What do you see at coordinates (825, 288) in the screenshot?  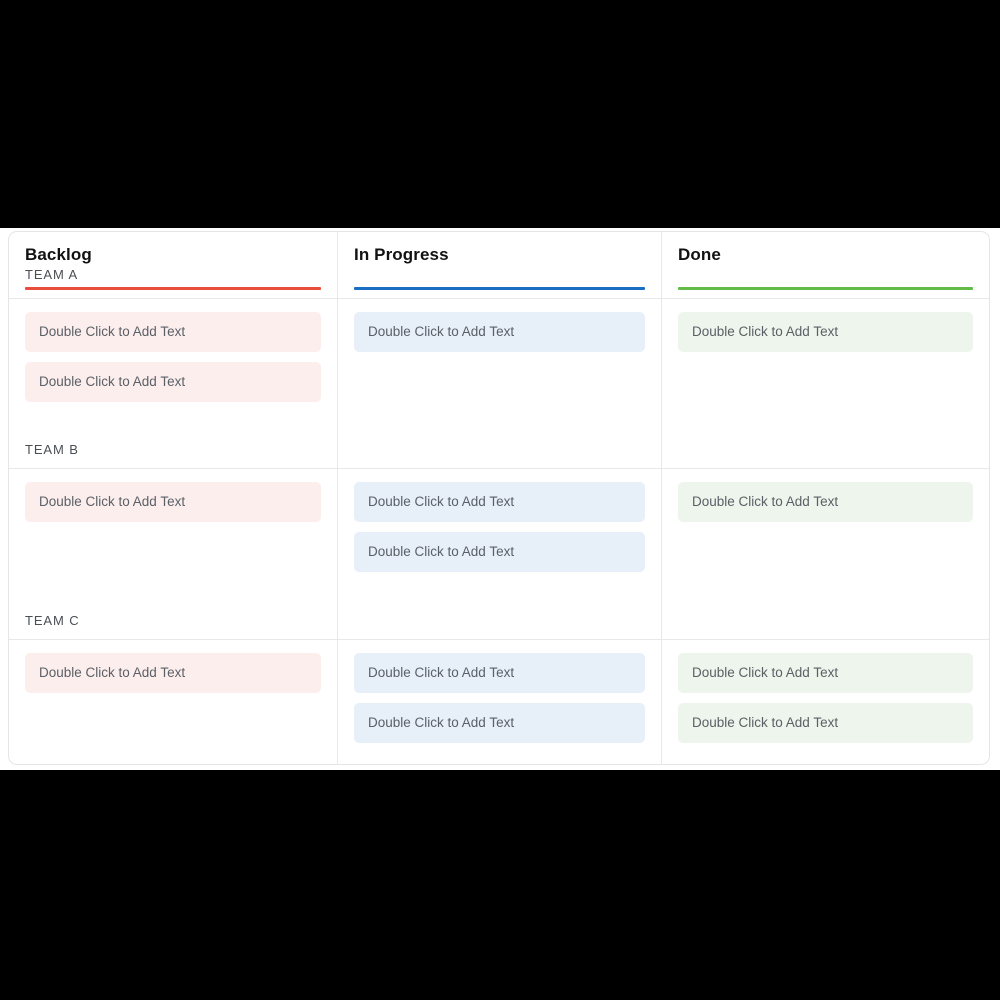 I see `column-accent-bar-done` at bounding box center [825, 288].